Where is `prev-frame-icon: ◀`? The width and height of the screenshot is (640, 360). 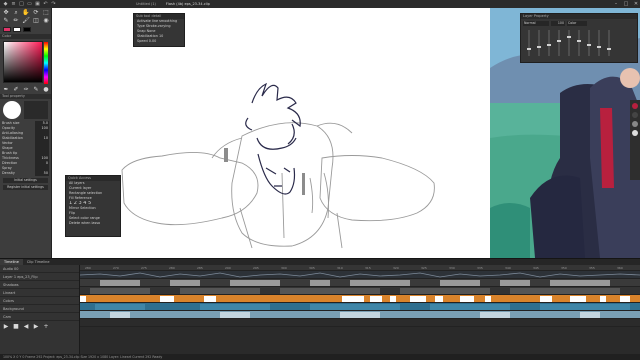
prev-frame-icon: ◀ is located at coordinates (26, 326).